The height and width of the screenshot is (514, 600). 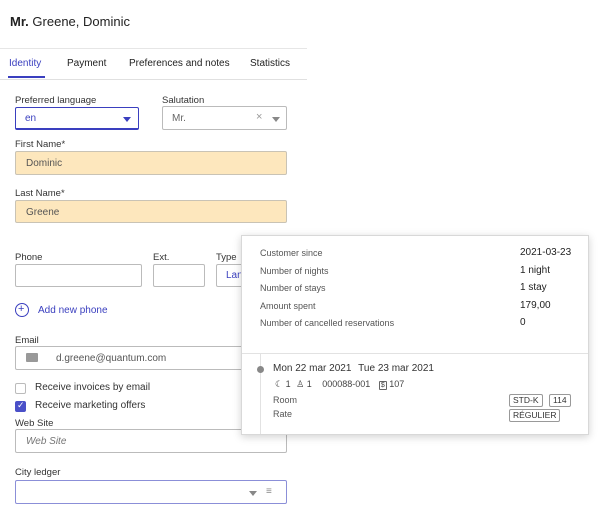 What do you see at coordinates (27, 340) in the screenshot?
I see `email-label: Email` at bounding box center [27, 340].